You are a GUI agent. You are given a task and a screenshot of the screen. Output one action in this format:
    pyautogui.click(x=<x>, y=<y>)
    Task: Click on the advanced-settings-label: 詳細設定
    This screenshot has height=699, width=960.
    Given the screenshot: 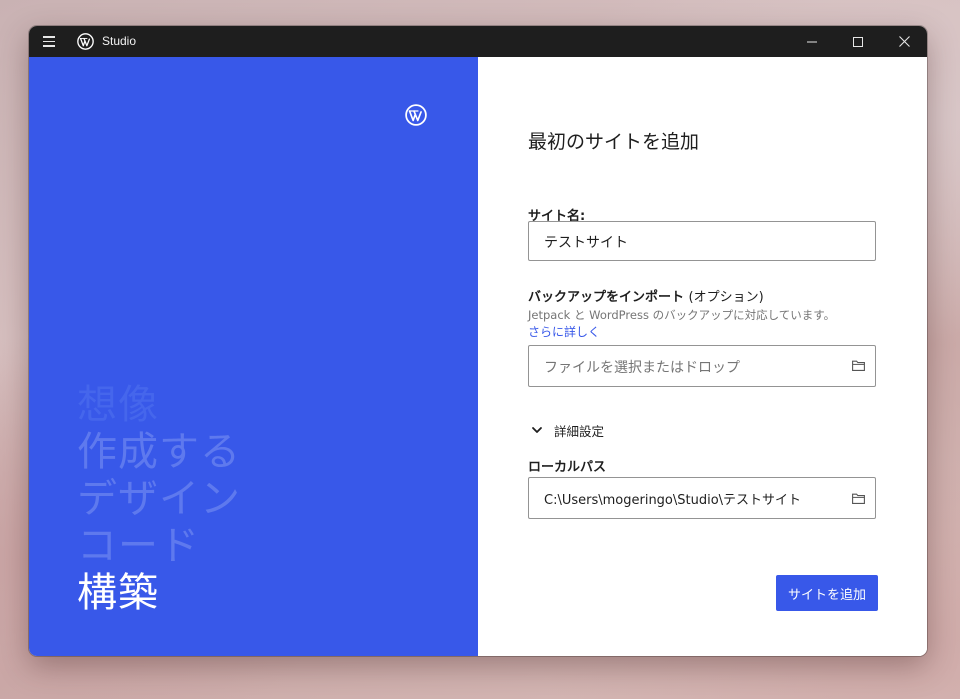 What is the action you would take?
    pyautogui.click(x=579, y=431)
    